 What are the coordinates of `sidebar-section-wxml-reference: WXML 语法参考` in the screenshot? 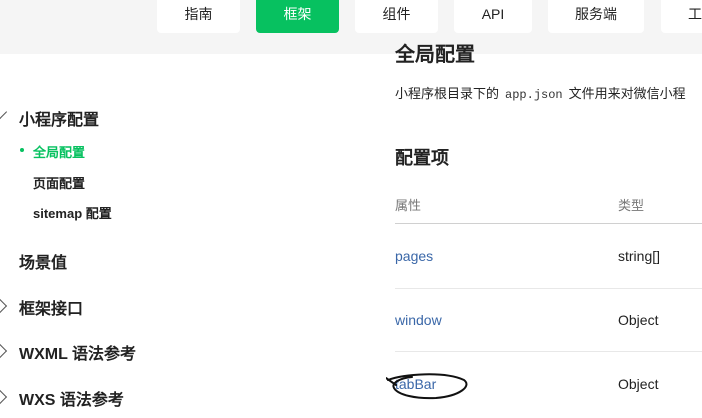 It's located at (150, 350).